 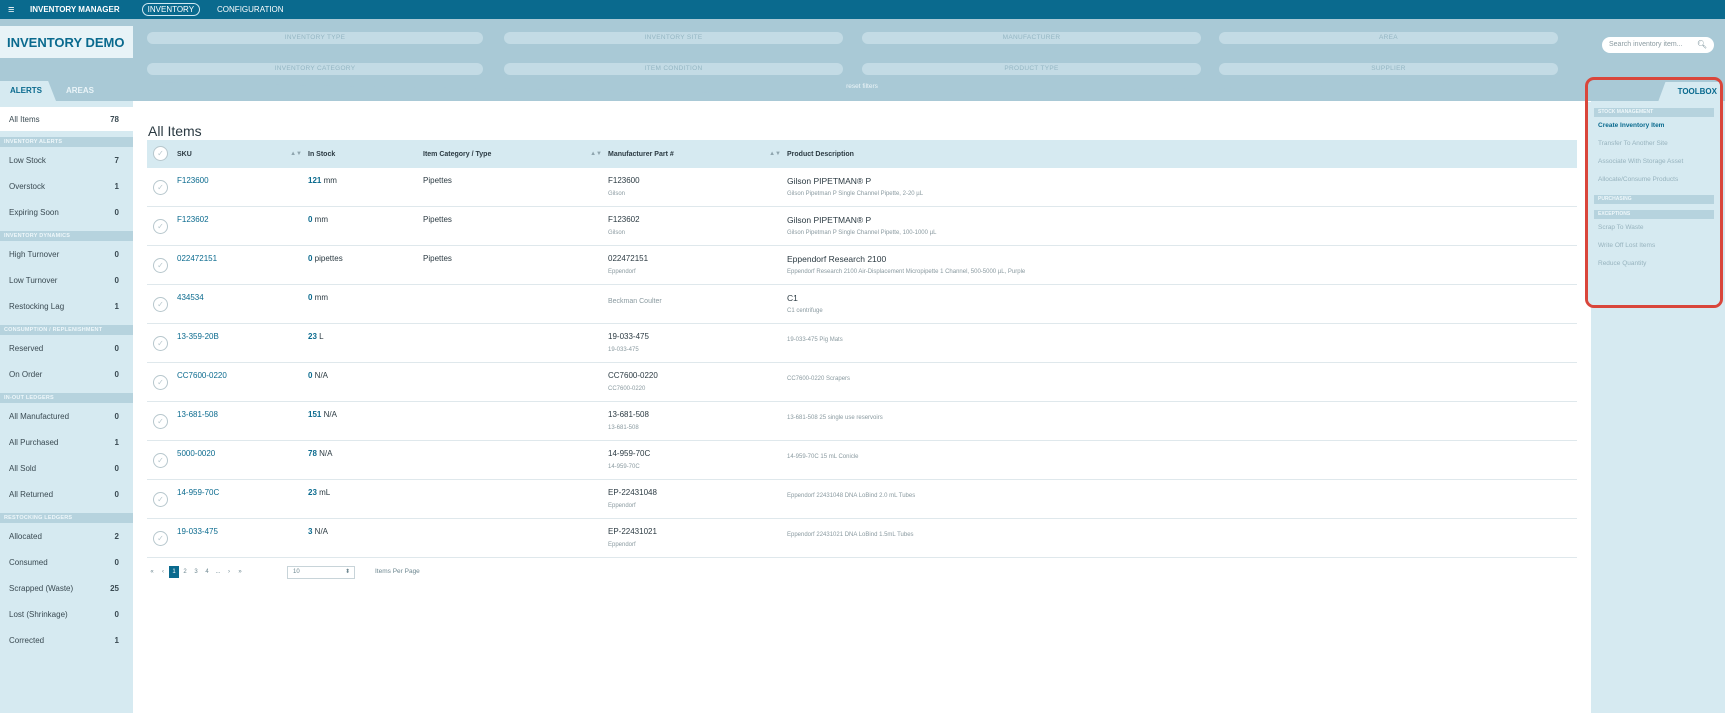 What do you see at coordinates (66, 640) in the screenshot?
I see `sidebar-item-corrected: Corrected 1` at bounding box center [66, 640].